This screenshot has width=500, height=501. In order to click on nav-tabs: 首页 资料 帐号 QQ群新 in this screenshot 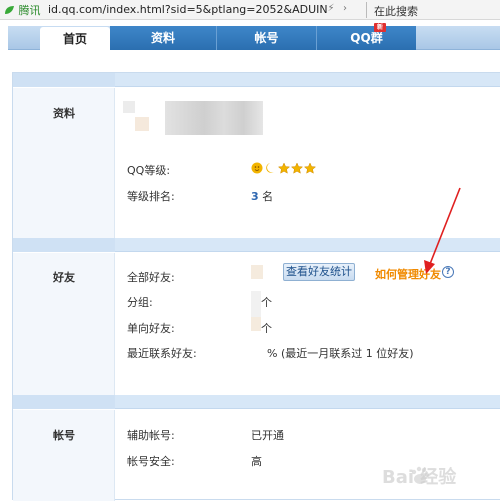, I will do `click(254, 36)`.